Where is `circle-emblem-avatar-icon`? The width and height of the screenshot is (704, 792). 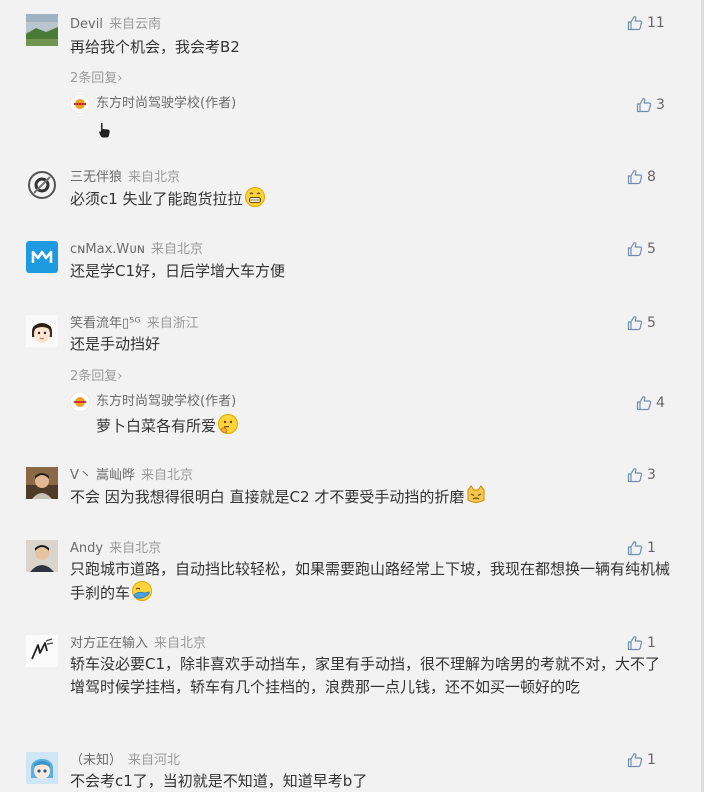 circle-emblem-avatar-icon is located at coordinates (42, 185).